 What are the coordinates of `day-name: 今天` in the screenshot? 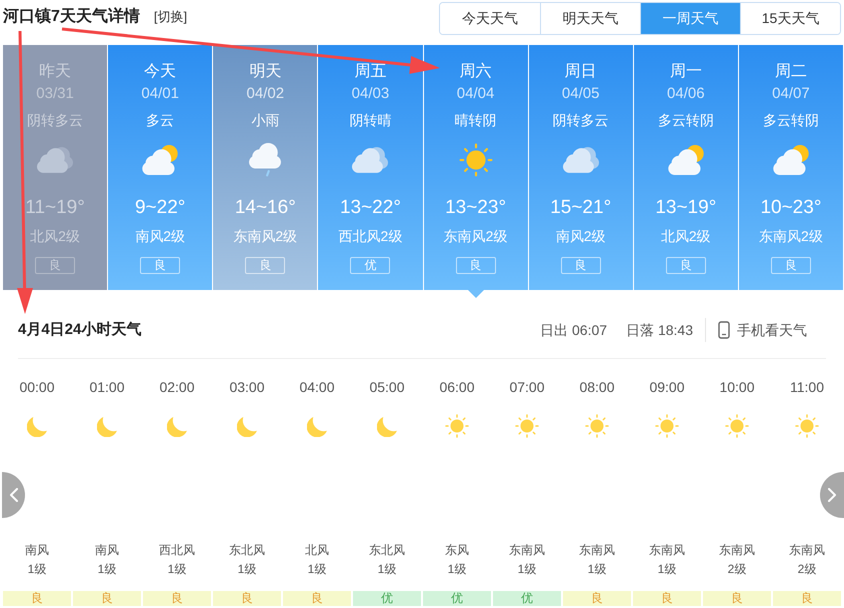 It's located at (160, 72).